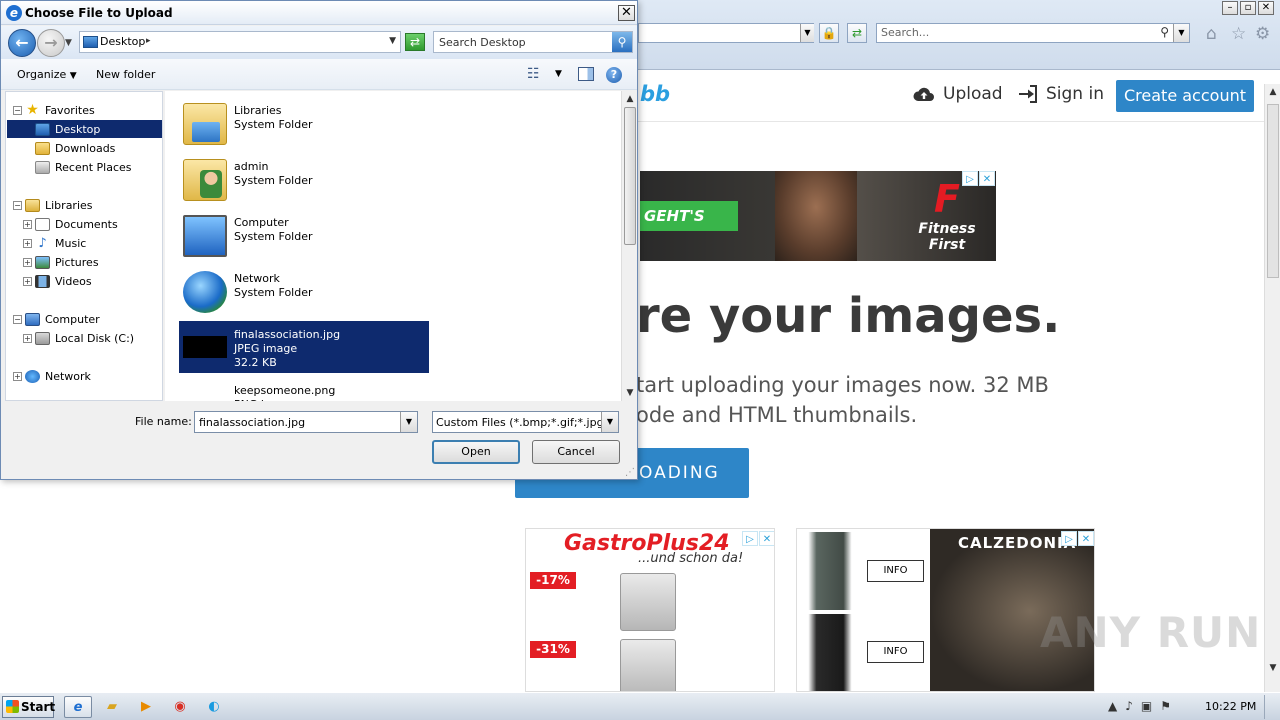 This screenshot has height=720, width=1280. I want to click on minimize-button: –, so click(1230, 8).